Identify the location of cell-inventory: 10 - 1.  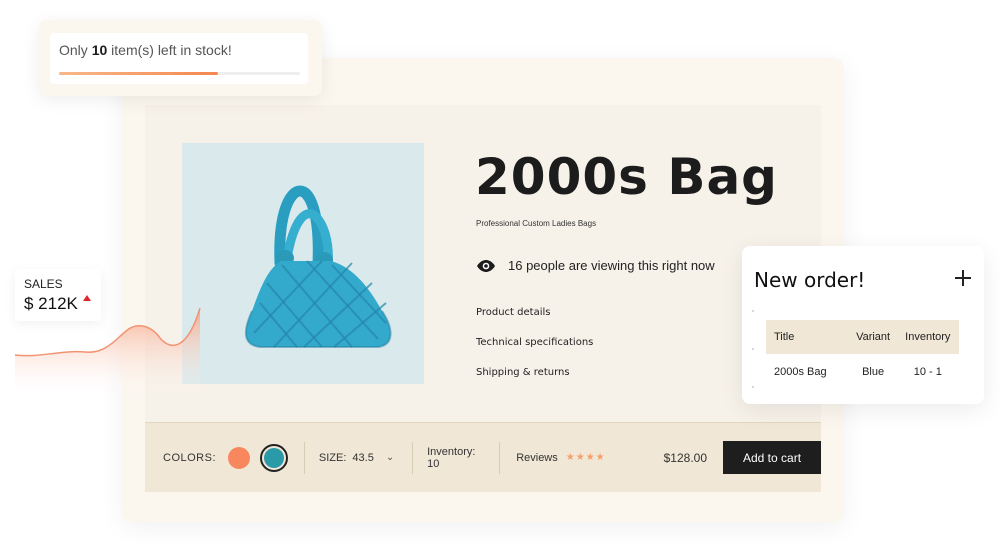
(927, 372).